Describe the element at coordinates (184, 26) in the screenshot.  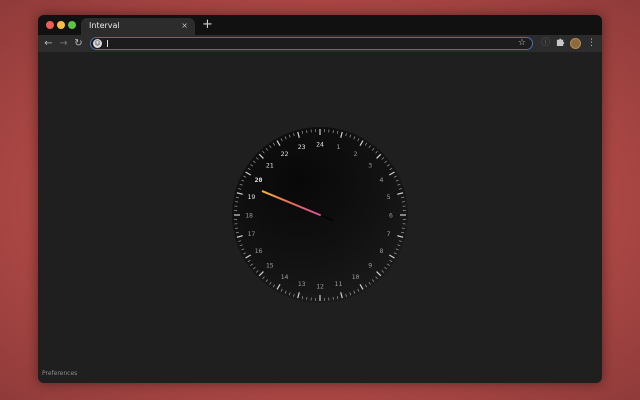
I see `close-tab-icon: ×` at that location.